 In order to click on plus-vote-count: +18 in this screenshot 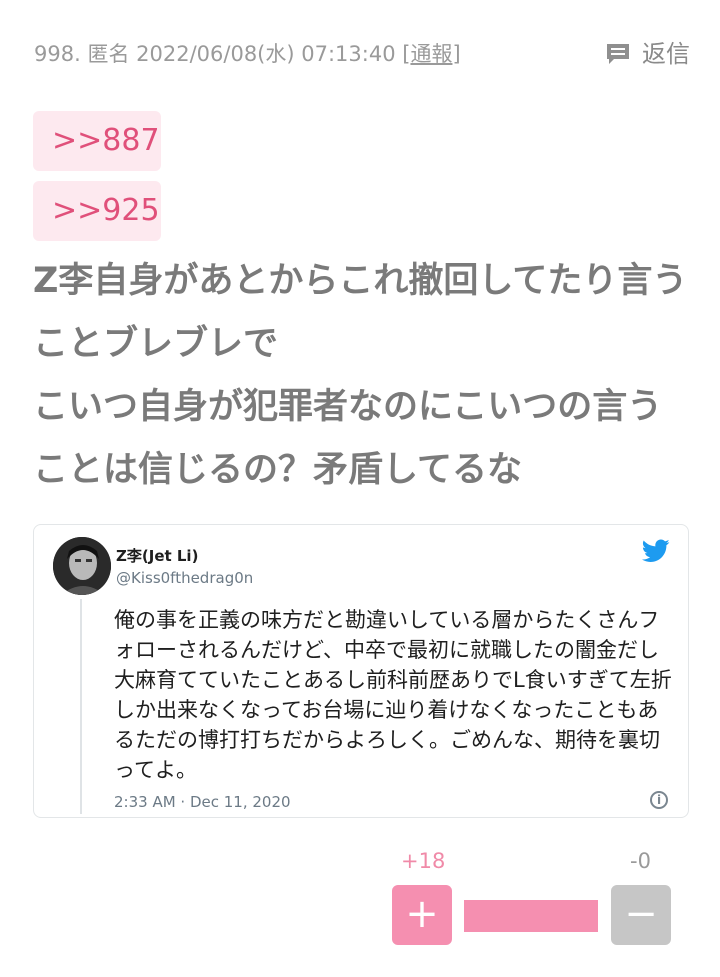, I will do `click(423, 861)`.